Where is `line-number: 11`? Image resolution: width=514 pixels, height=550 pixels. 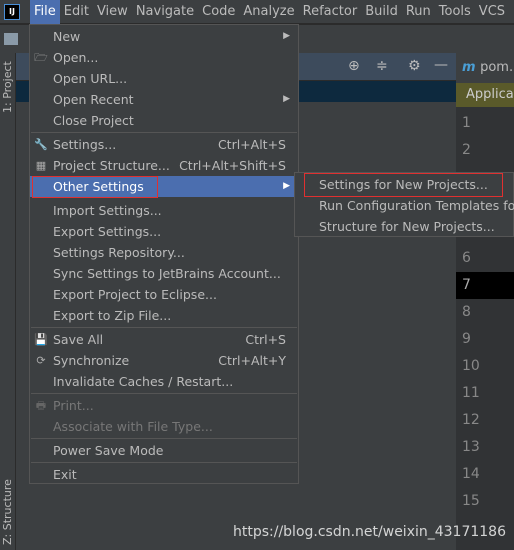
line-number: 11 is located at coordinates (471, 393).